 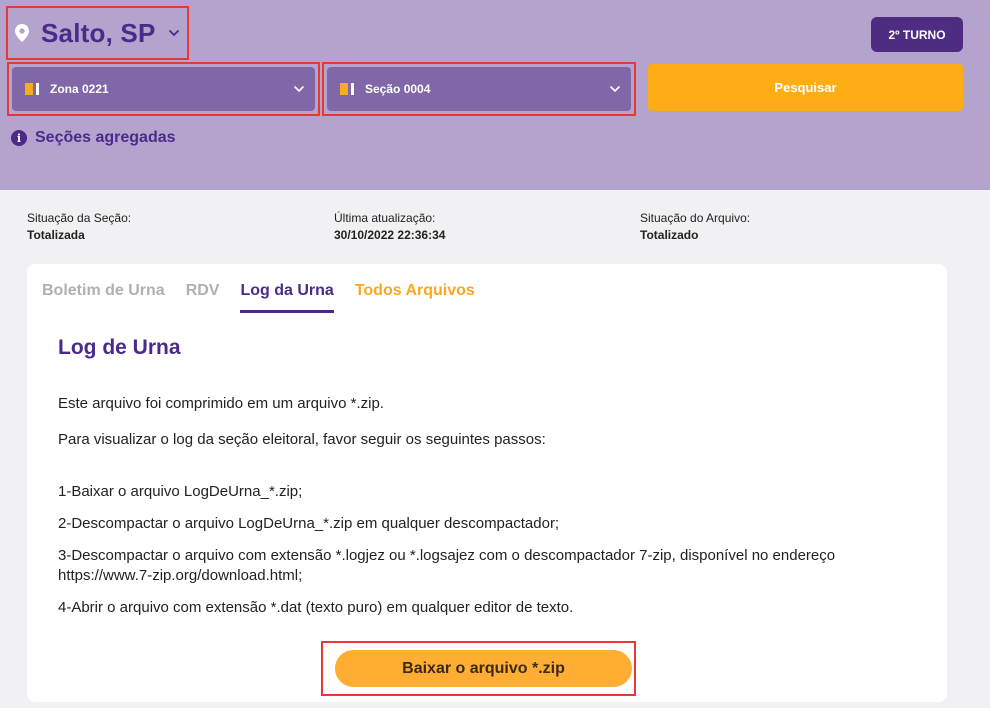 I want to click on file-status-value: Totalizado, so click(x=669, y=235).